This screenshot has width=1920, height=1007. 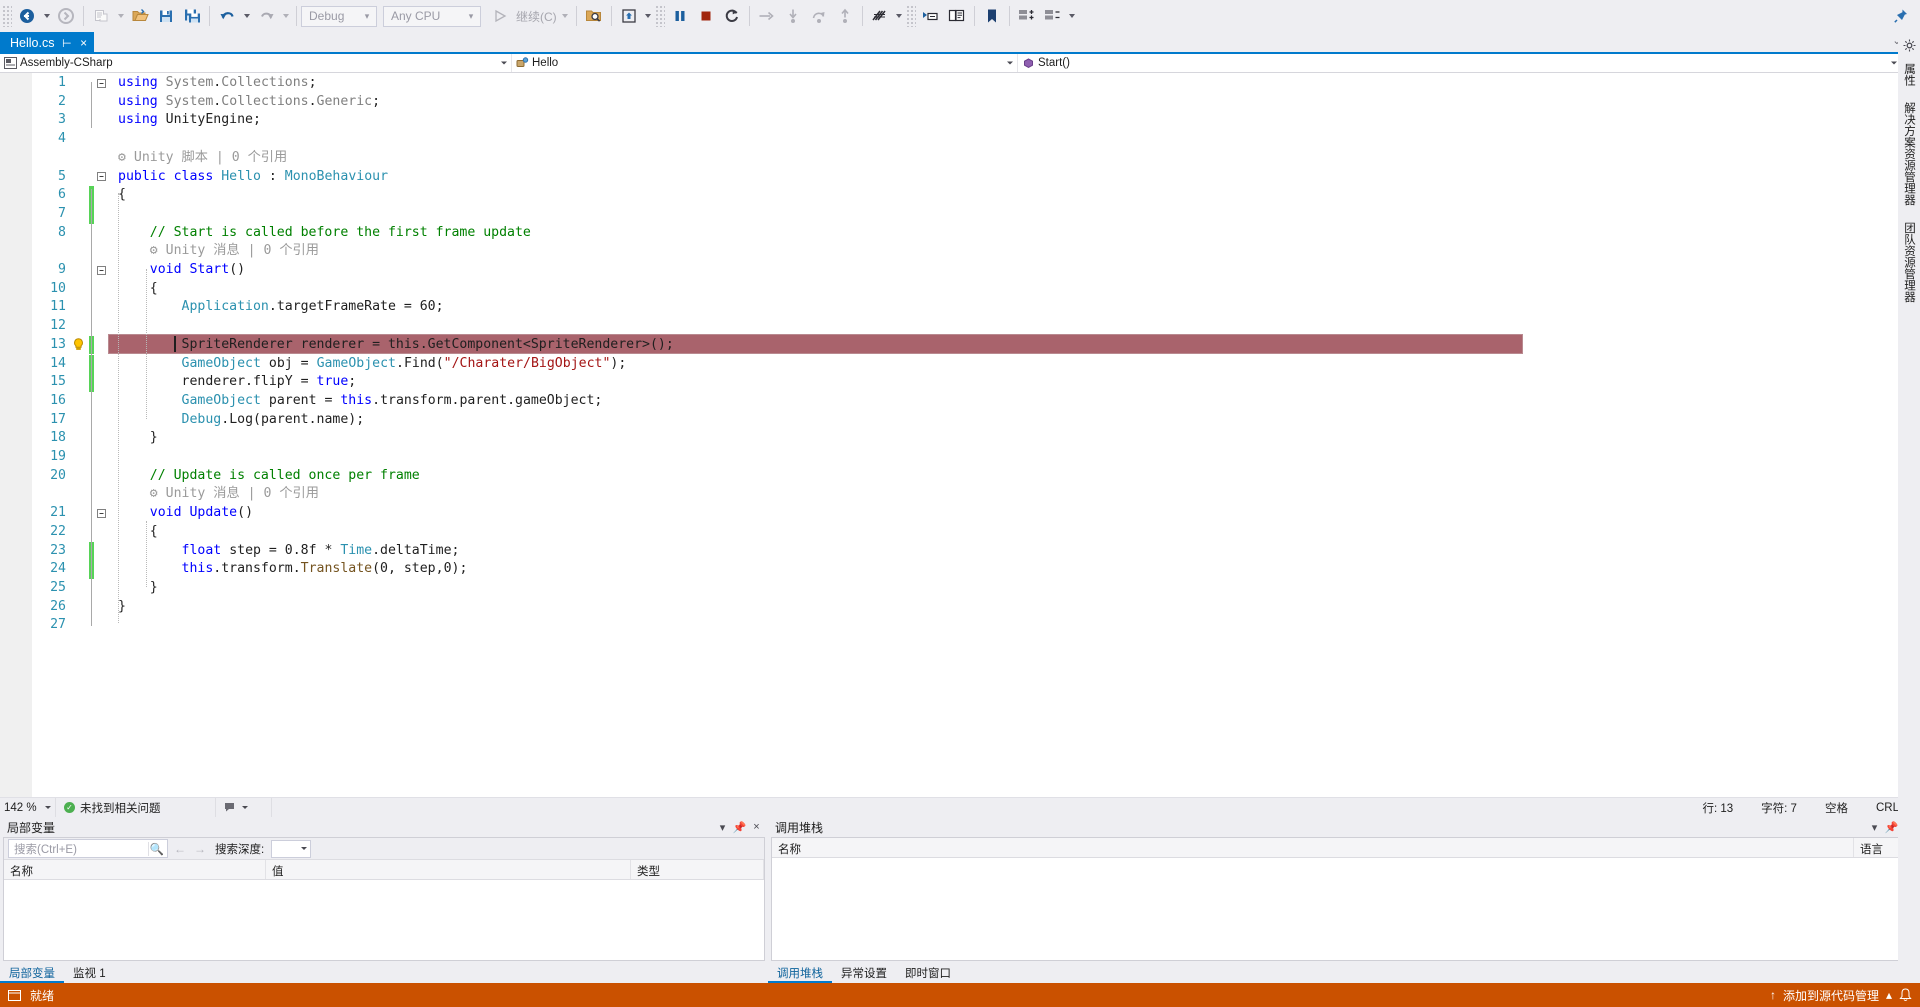 What do you see at coordinates (136, 807) in the screenshot?
I see `error-summary: ✓ 未找到相关问题` at bounding box center [136, 807].